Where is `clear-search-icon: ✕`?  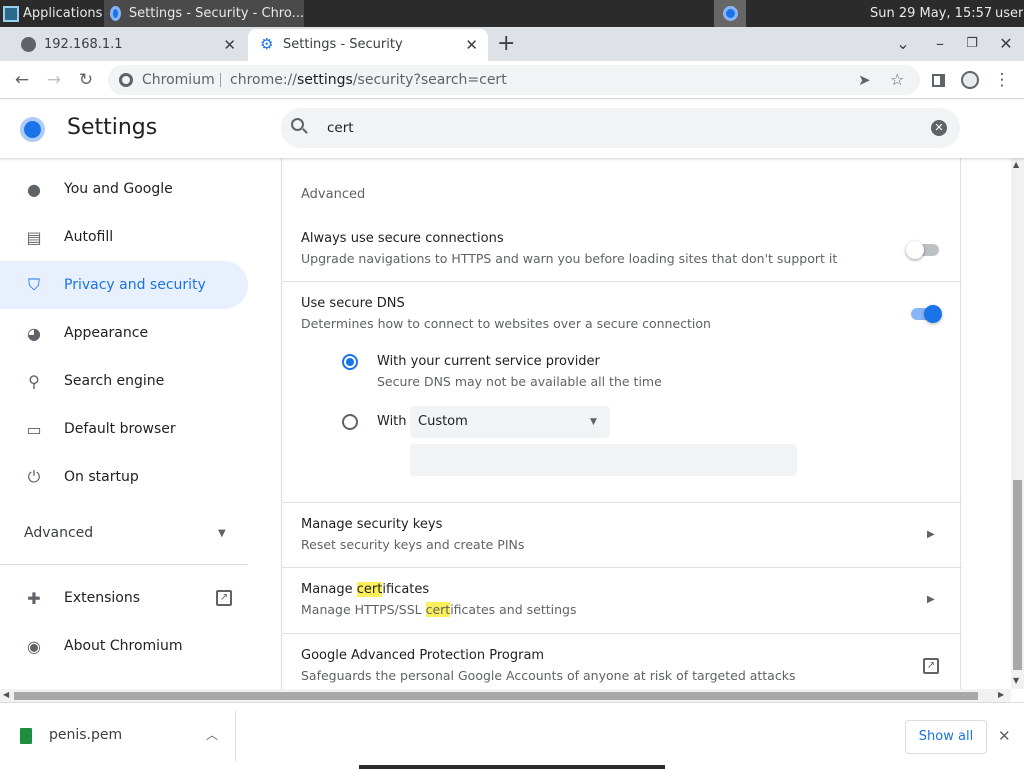 clear-search-icon: ✕ is located at coordinates (939, 128).